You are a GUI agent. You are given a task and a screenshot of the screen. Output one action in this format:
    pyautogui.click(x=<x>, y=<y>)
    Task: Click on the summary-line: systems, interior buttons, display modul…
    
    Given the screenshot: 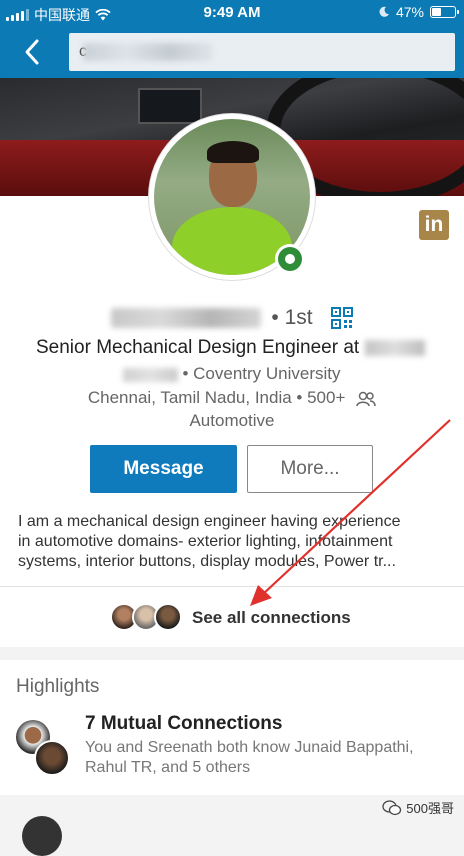 What is the action you would take?
    pyautogui.click(x=207, y=561)
    